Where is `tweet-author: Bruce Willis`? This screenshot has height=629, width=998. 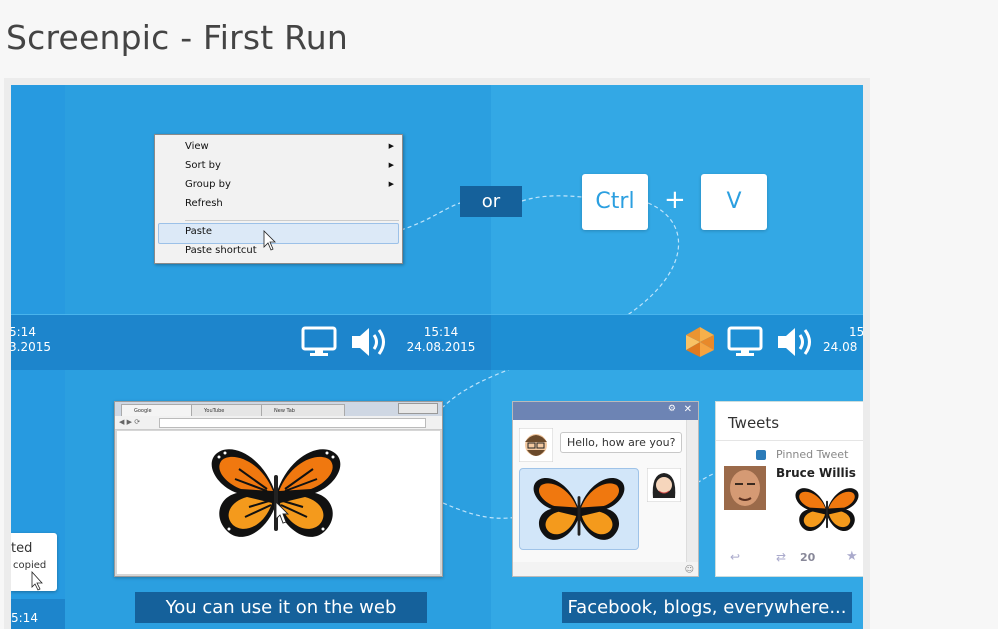
tweet-author: Bruce Willis is located at coordinates (816, 473).